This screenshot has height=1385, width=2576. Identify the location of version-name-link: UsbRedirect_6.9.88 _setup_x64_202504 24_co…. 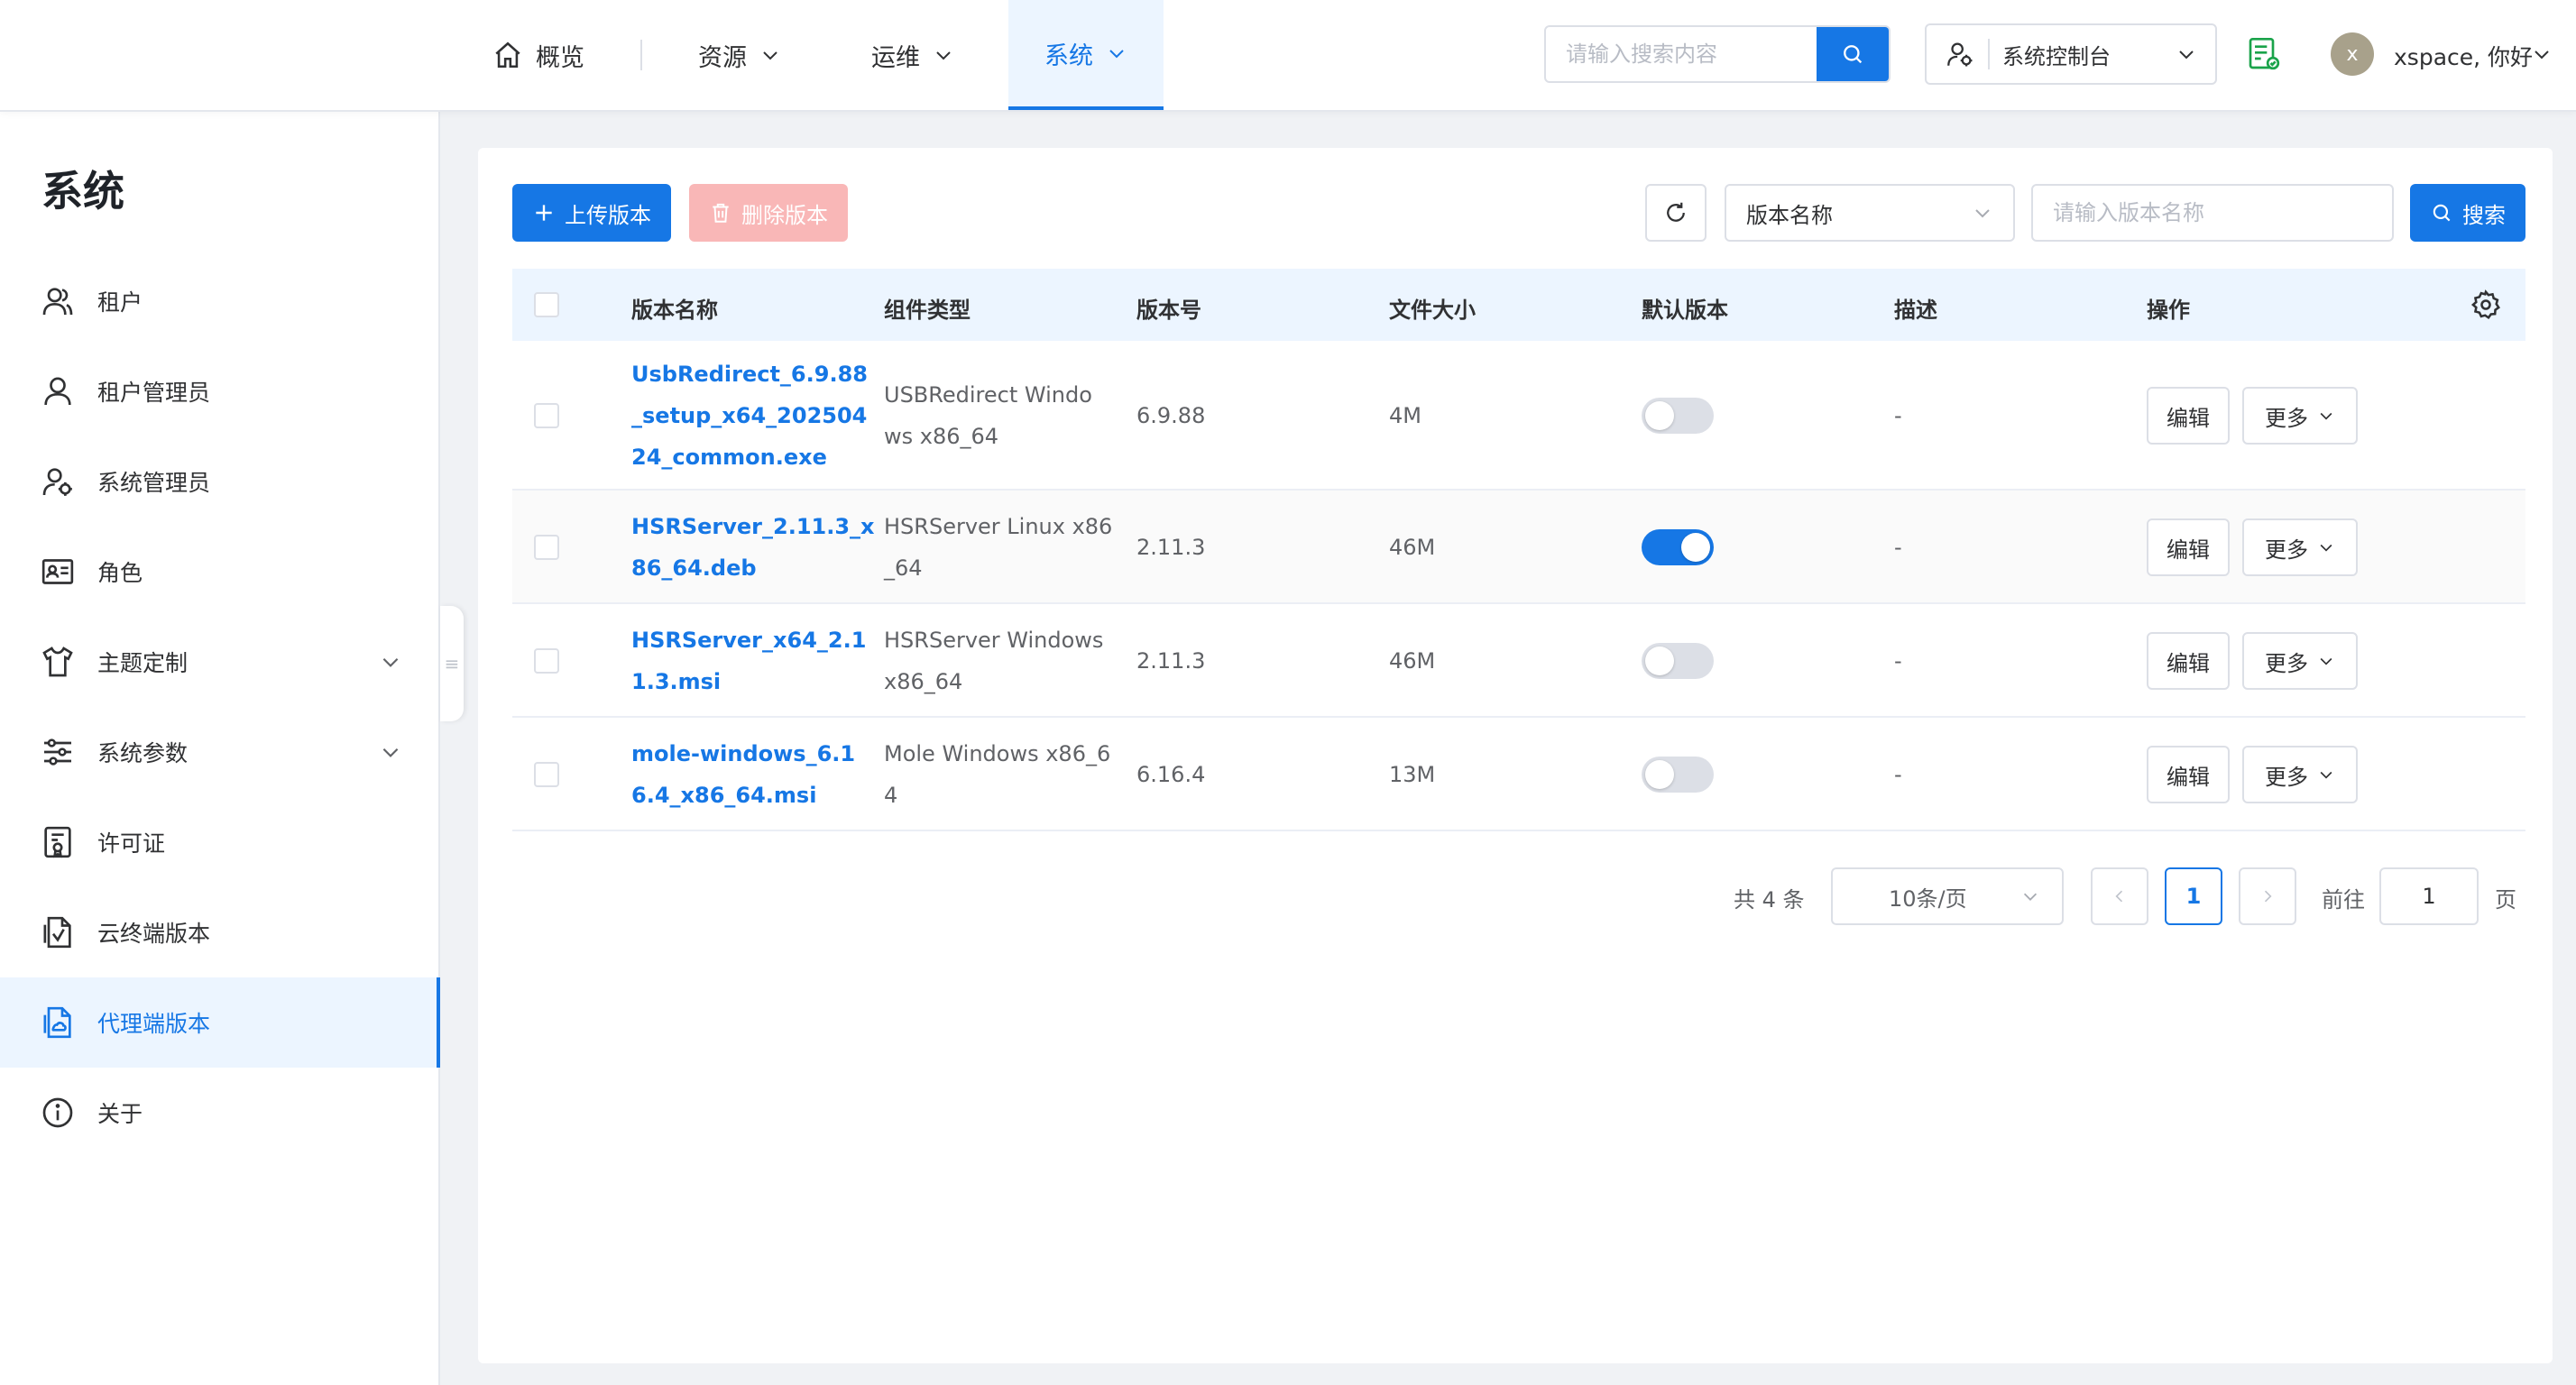
(749, 415).